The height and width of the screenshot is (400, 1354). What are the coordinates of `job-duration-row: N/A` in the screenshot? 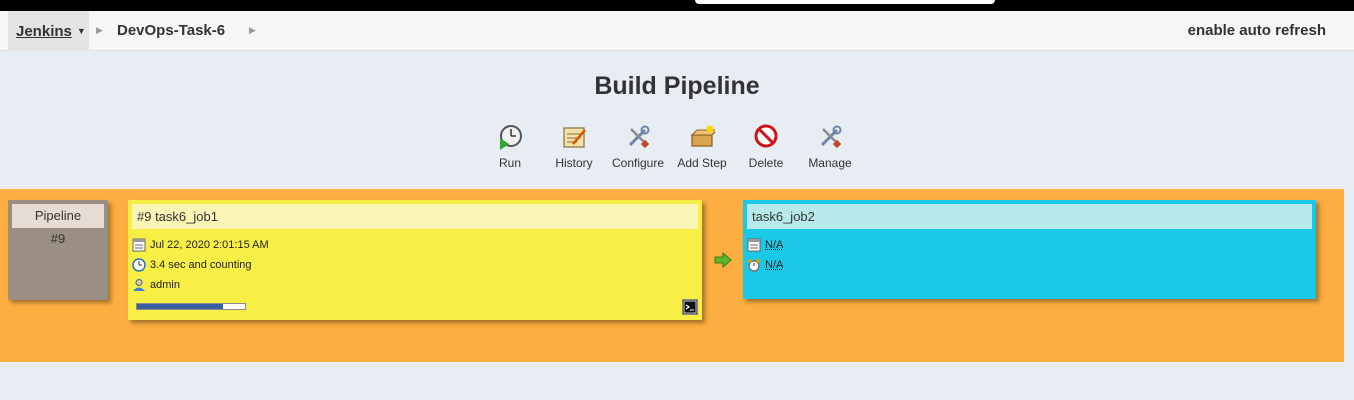 It's located at (765, 265).